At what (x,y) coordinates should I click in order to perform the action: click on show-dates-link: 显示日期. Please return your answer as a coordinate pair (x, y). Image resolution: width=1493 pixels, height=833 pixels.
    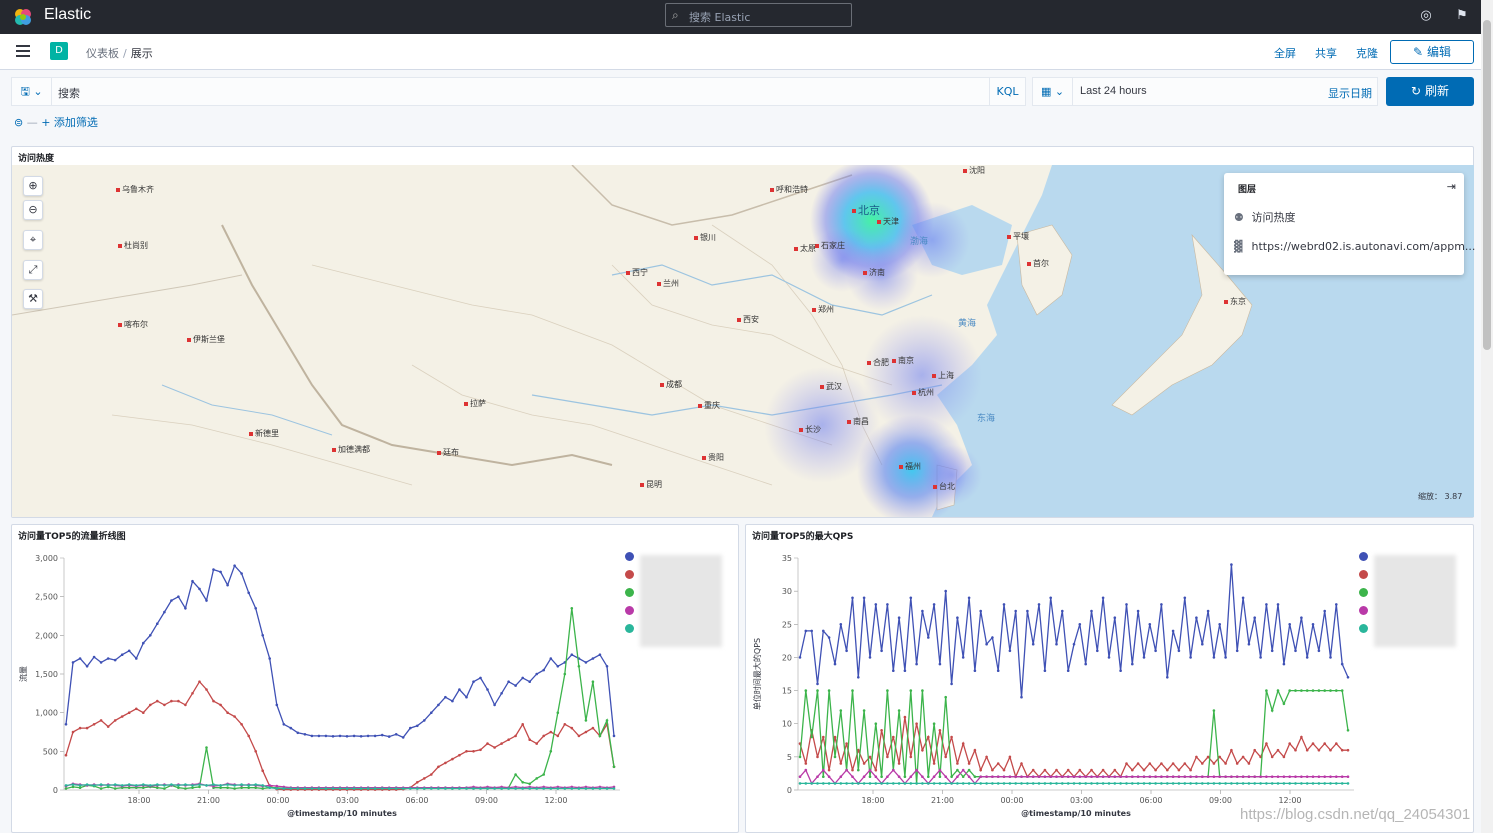
    Looking at the image, I should click on (1350, 93).